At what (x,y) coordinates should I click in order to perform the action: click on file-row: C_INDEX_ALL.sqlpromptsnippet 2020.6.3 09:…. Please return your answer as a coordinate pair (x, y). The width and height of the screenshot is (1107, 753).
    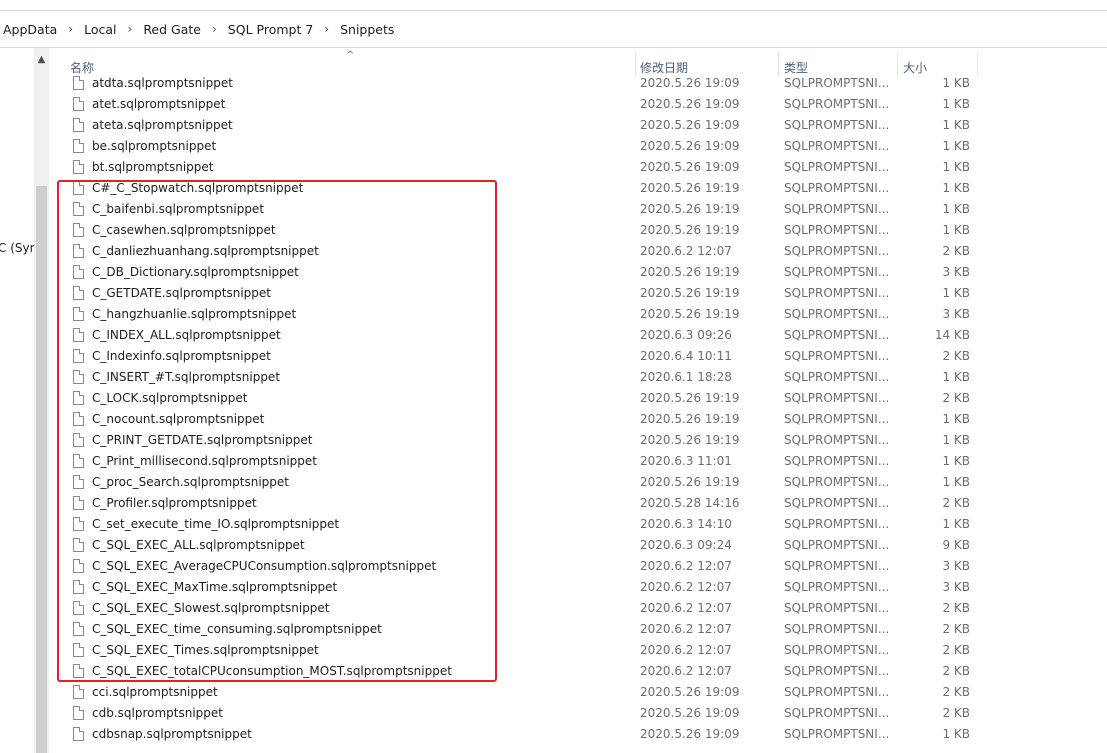
    Looking at the image, I should click on (579, 335).